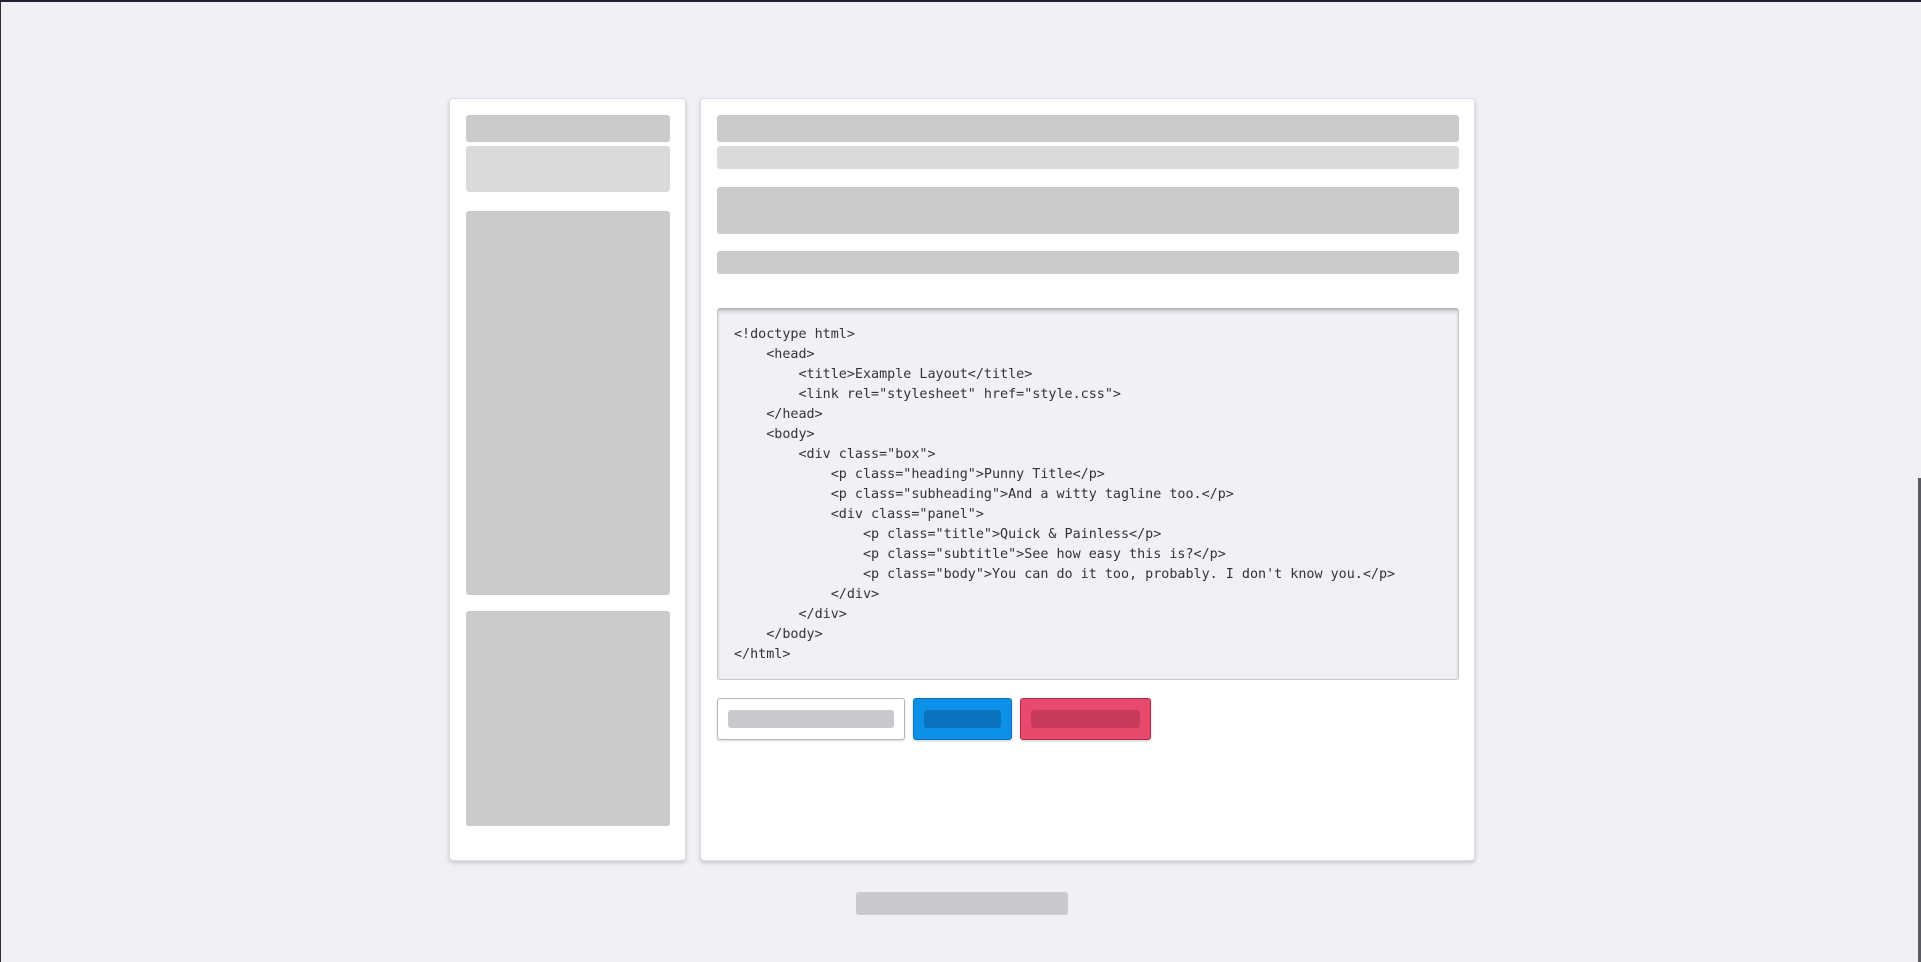 The width and height of the screenshot is (1921, 962). I want to click on danger-button-label-placeholder, so click(1085, 719).